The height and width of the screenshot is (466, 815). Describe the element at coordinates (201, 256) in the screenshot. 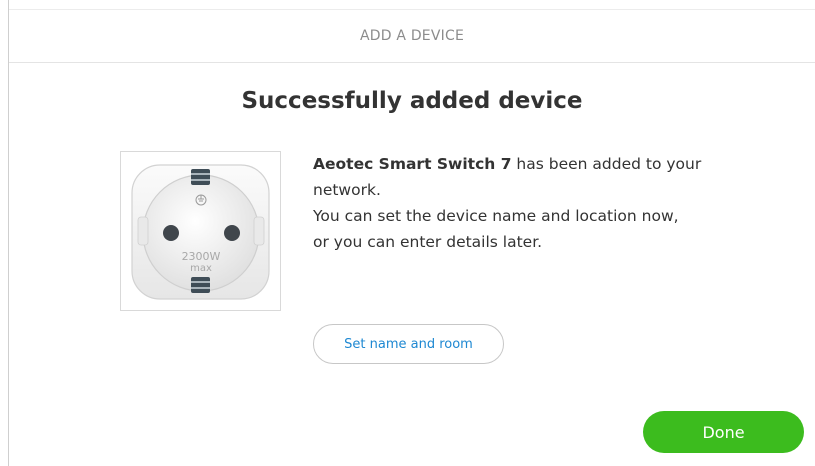

I see `power-rating-label: 2300W` at that location.